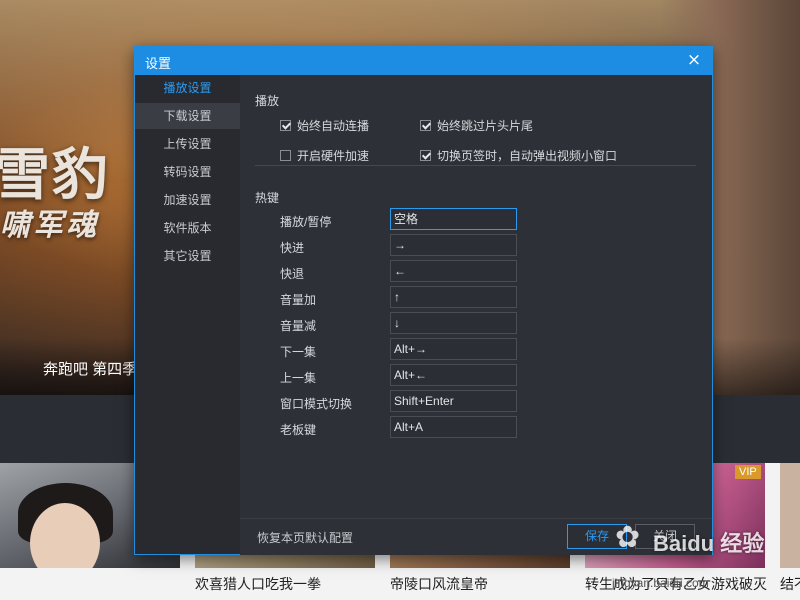 The image size is (800, 600). What do you see at coordinates (333, 156) in the screenshot?
I see `checkbox-label: 开启硬件加速` at bounding box center [333, 156].